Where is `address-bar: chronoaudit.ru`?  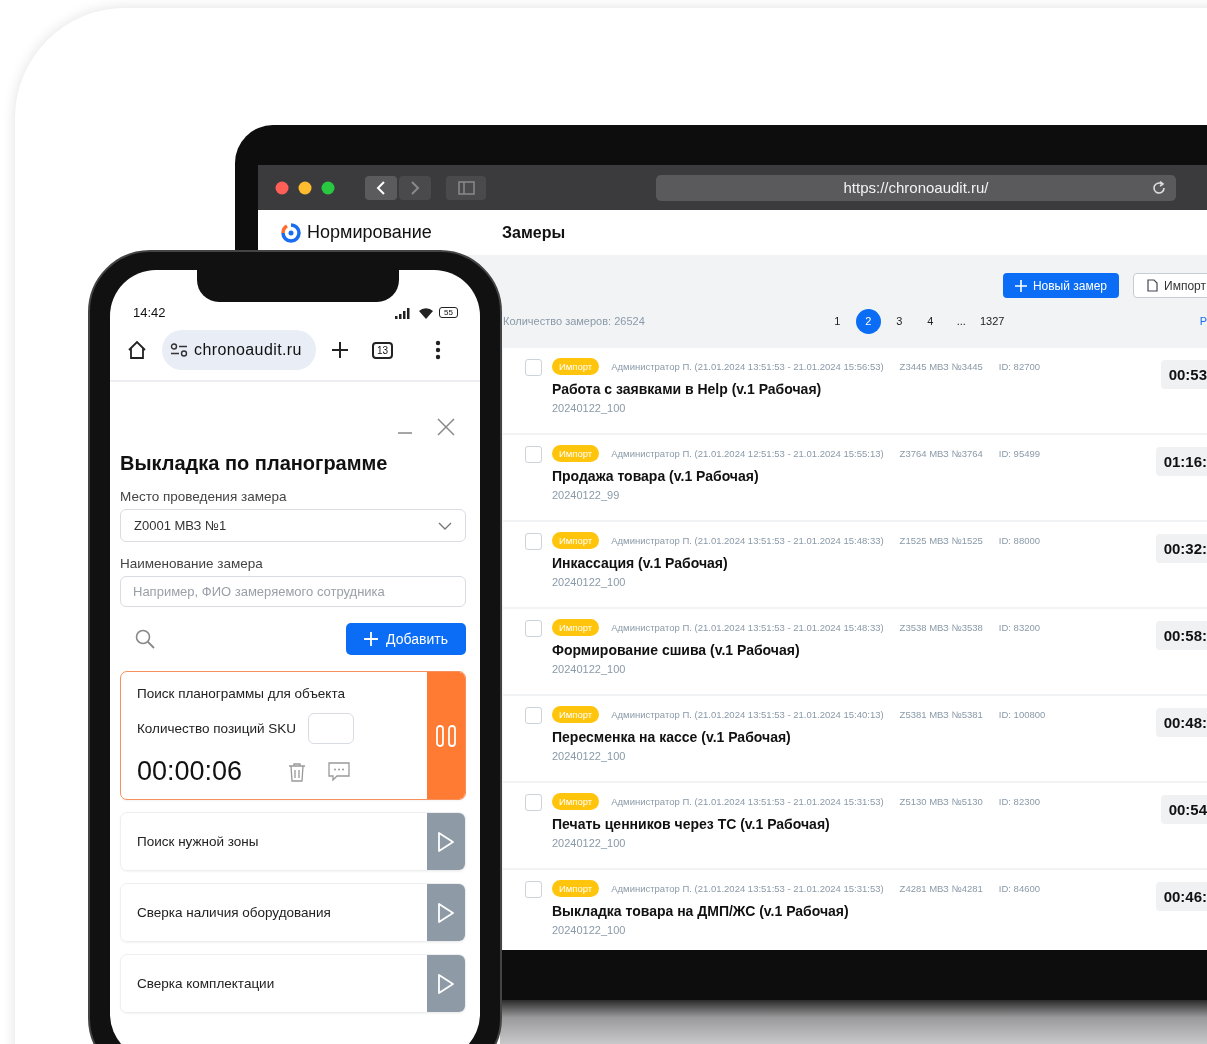
address-bar: chronoaudit.ru is located at coordinates (239, 350).